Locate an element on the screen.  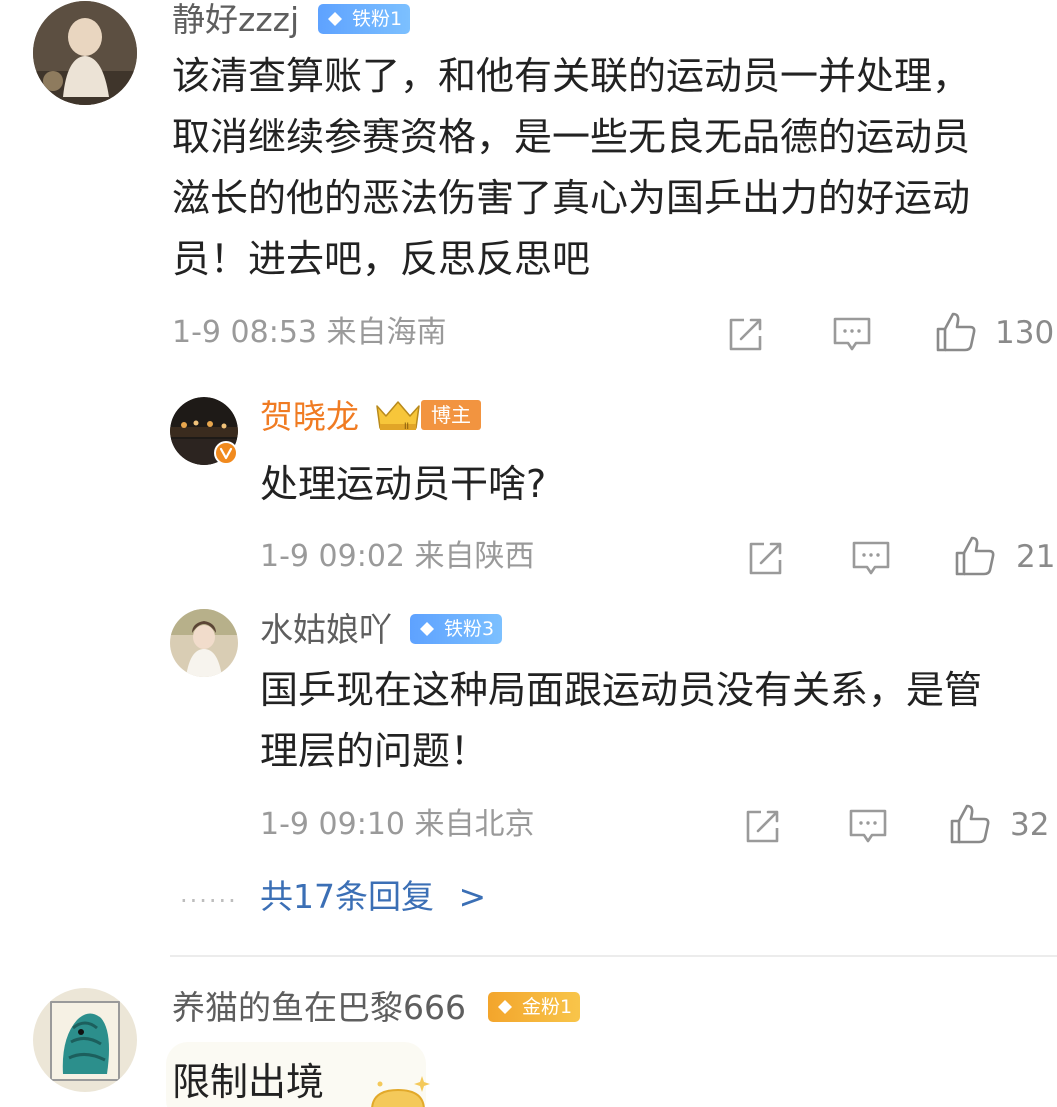
reply-text-line: 国乒现在这种局面跟运动员没有关系，是管 is located at coordinates (621, 690).